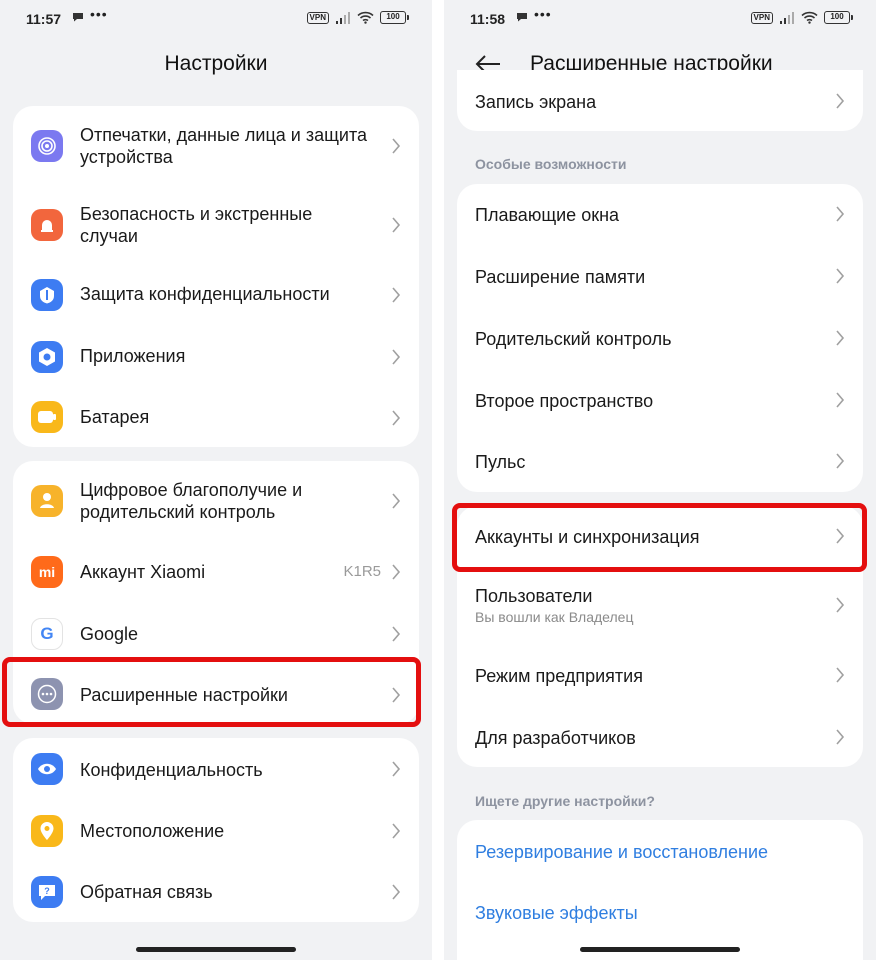  Describe the element at coordinates (362, 571) in the screenshot. I see `account-id-value: K1R5` at that location.